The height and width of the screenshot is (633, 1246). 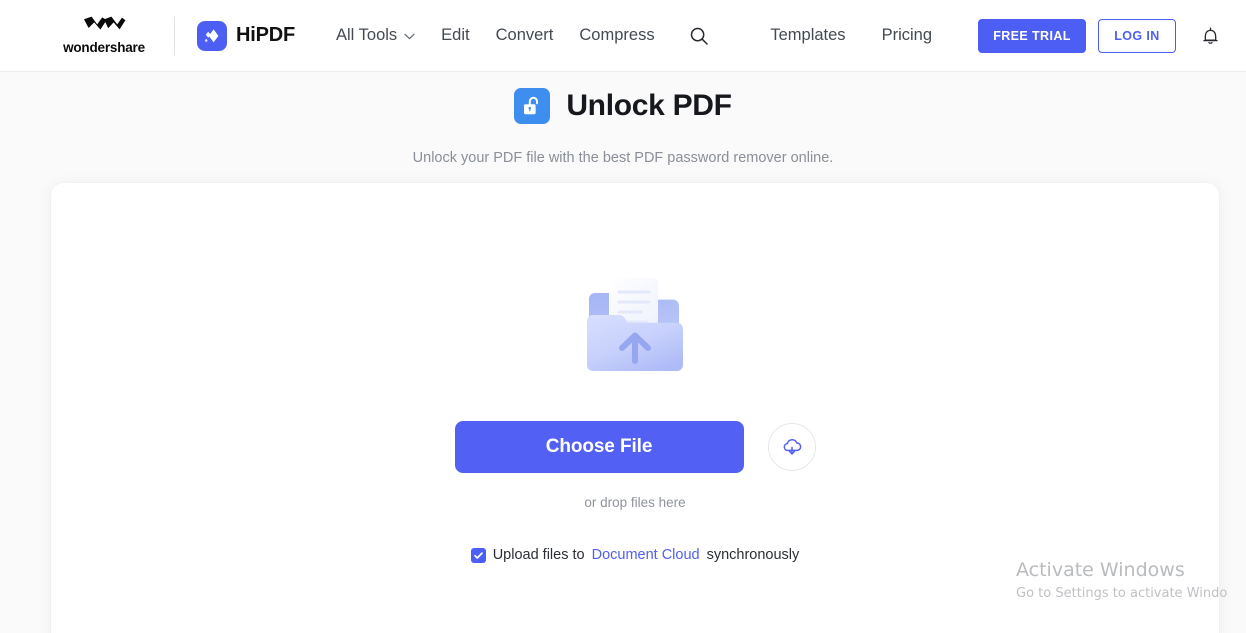 What do you see at coordinates (525, 35) in the screenshot?
I see `nav-item-convert: Convert` at bounding box center [525, 35].